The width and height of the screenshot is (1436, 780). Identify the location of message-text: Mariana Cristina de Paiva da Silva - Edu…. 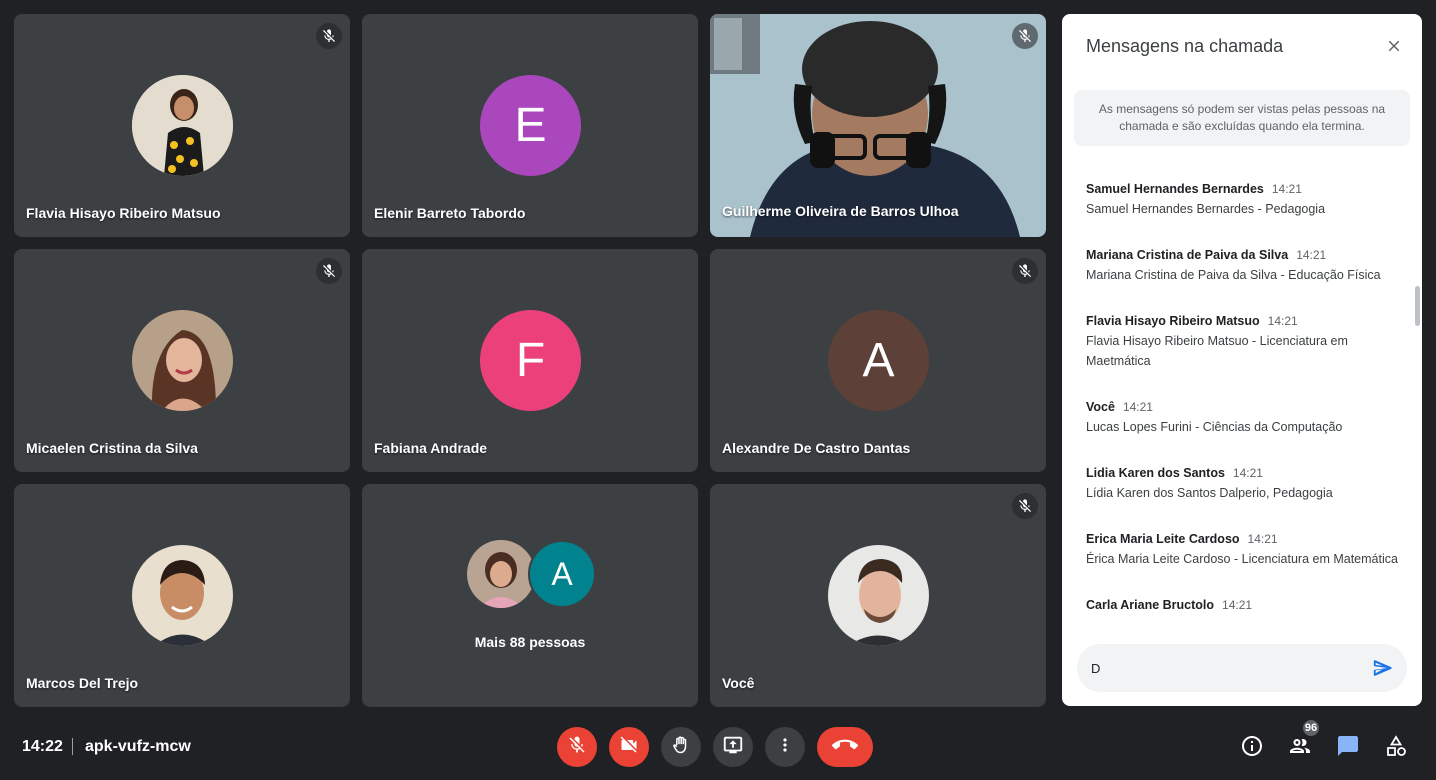
(1233, 275).